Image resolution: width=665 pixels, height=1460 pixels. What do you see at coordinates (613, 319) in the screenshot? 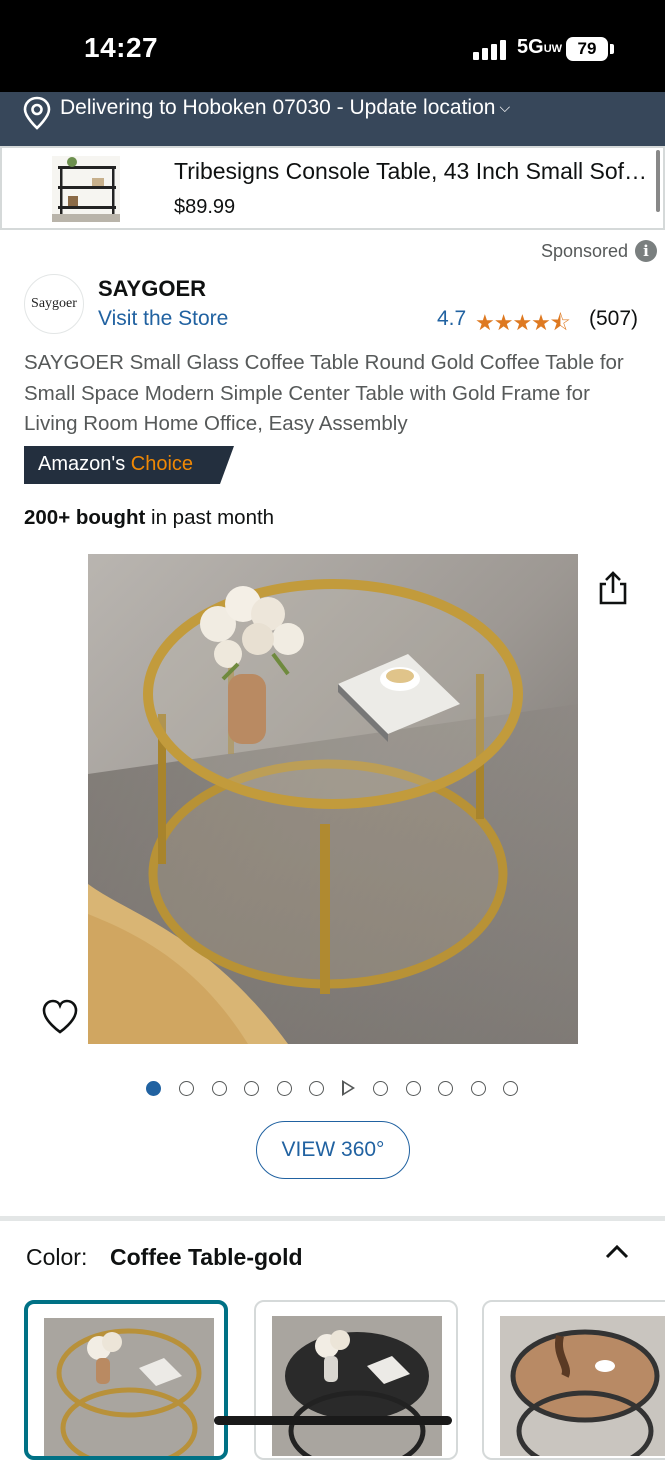
I see `rating-count: (507)` at bounding box center [613, 319].